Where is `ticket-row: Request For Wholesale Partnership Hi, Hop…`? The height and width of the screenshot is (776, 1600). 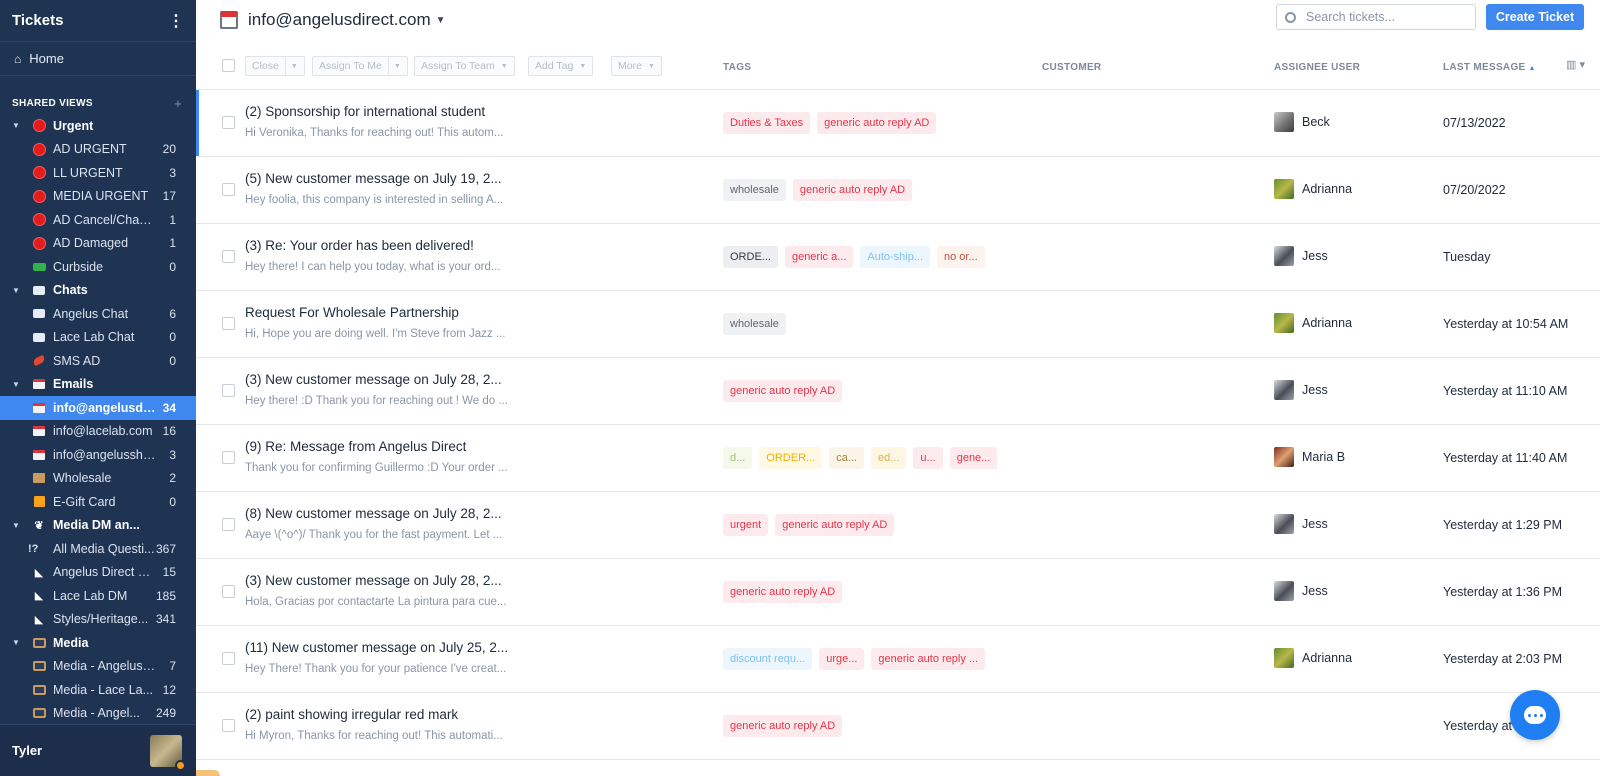
ticket-row: Request For Wholesale Partnership Hi, Hop… is located at coordinates (898, 324).